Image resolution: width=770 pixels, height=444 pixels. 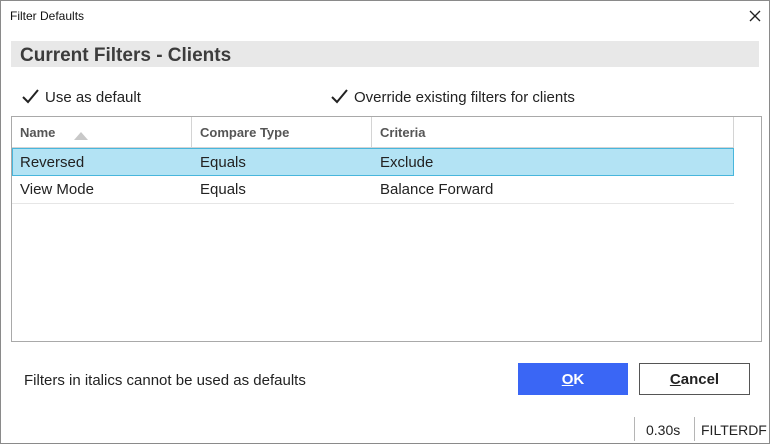 I want to click on cell-criteria: Exclude, so click(x=407, y=162).